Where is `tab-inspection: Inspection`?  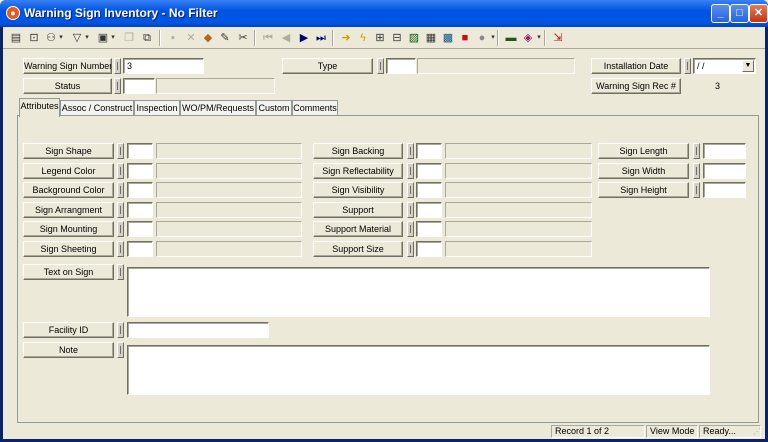 tab-inspection: Inspection is located at coordinates (157, 108).